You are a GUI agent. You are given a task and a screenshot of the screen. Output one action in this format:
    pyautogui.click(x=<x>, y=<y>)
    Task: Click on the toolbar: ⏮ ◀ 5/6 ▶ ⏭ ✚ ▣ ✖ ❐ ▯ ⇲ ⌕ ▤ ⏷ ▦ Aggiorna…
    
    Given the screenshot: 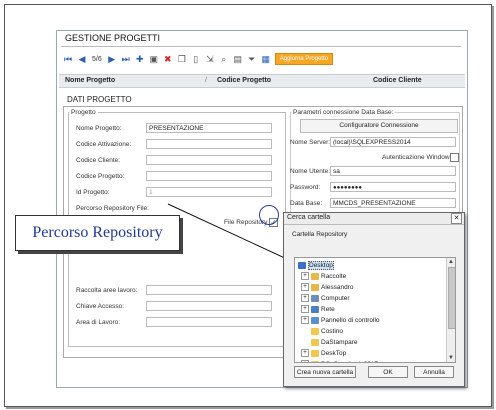 What is the action you would take?
    pyautogui.click(x=198, y=59)
    